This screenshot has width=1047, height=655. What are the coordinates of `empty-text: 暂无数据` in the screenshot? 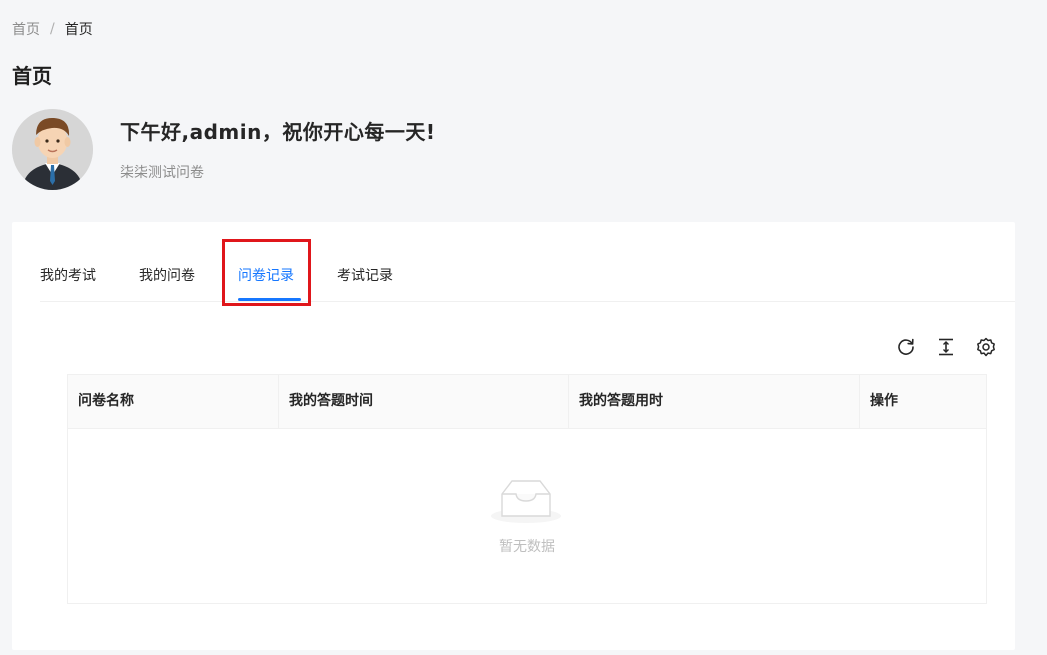 It's located at (527, 547).